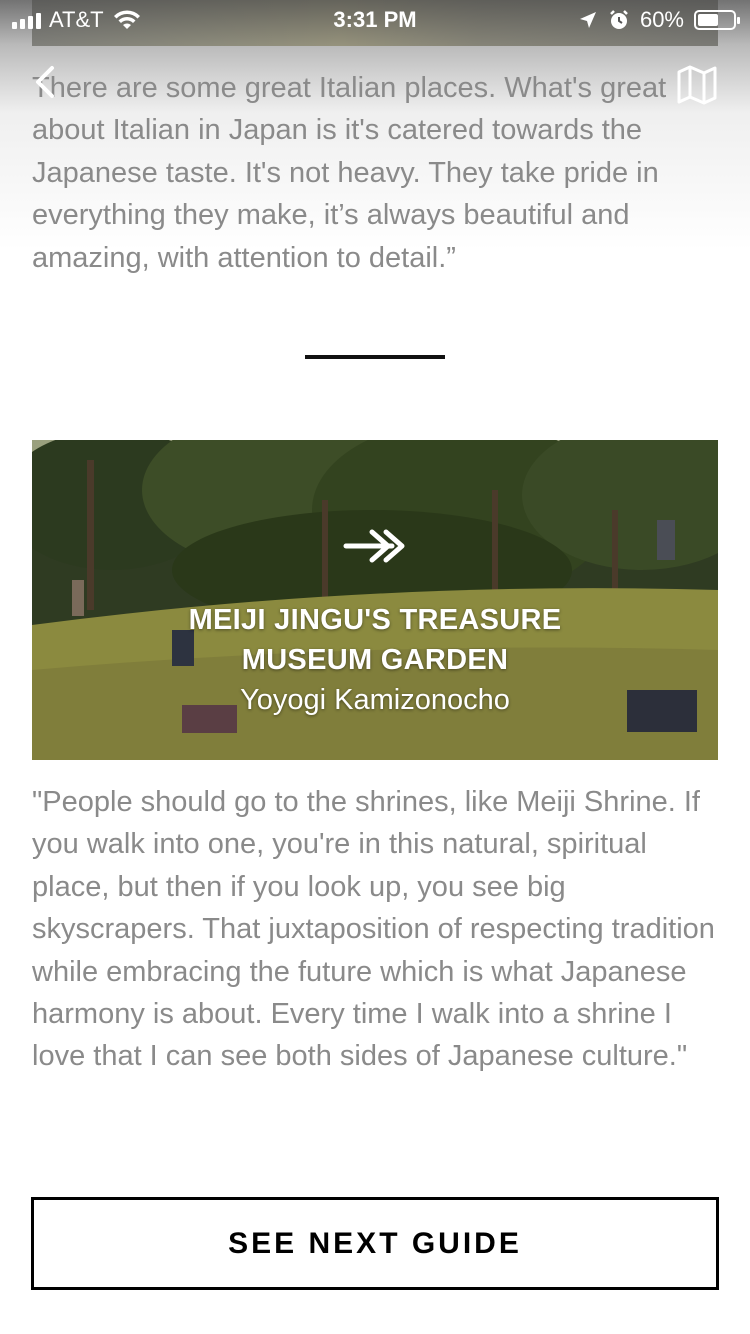 Image resolution: width=750 pixels, height=1334 pixels. I want to click on battery-icon, so click(717, 20).